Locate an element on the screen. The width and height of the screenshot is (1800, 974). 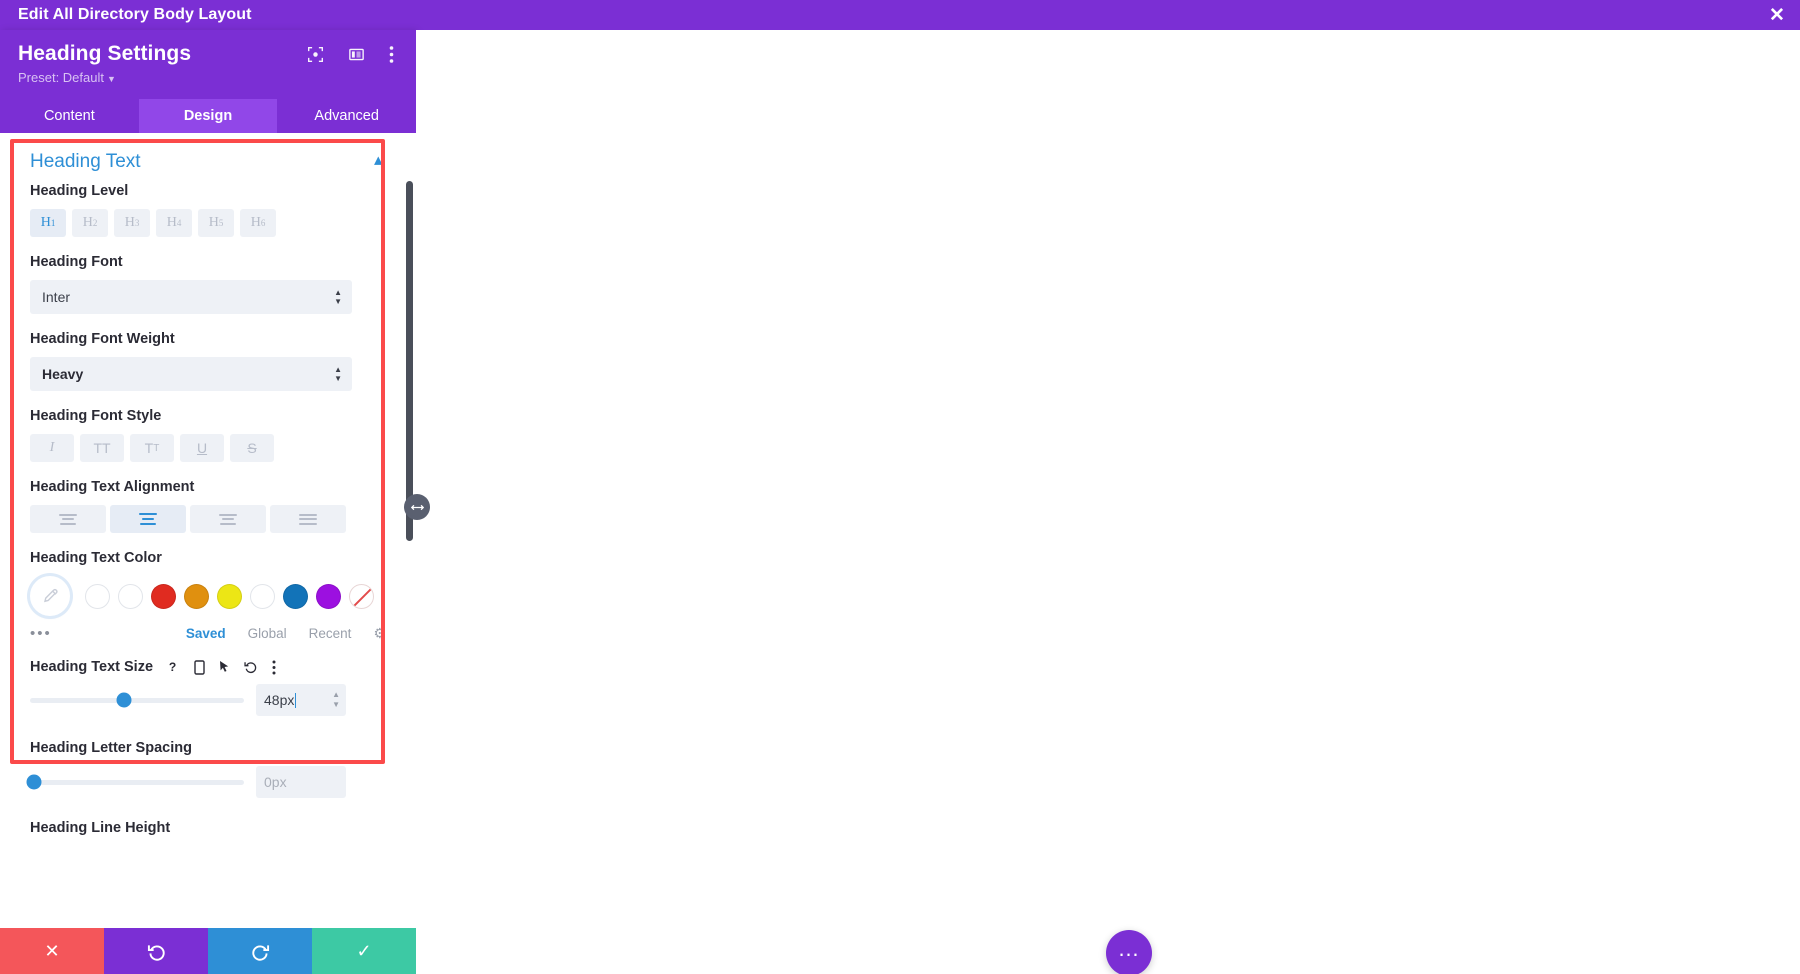
tab-design: Design is located at coordinates (208, 116).